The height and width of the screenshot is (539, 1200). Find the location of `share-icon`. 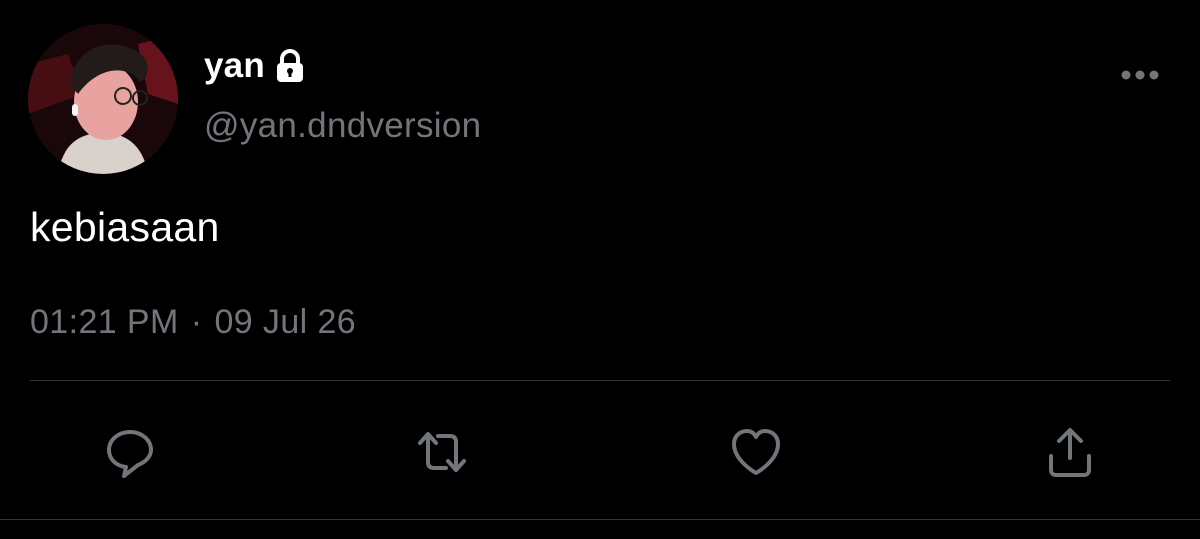

share-icon is located at coordinates (1070, 452).